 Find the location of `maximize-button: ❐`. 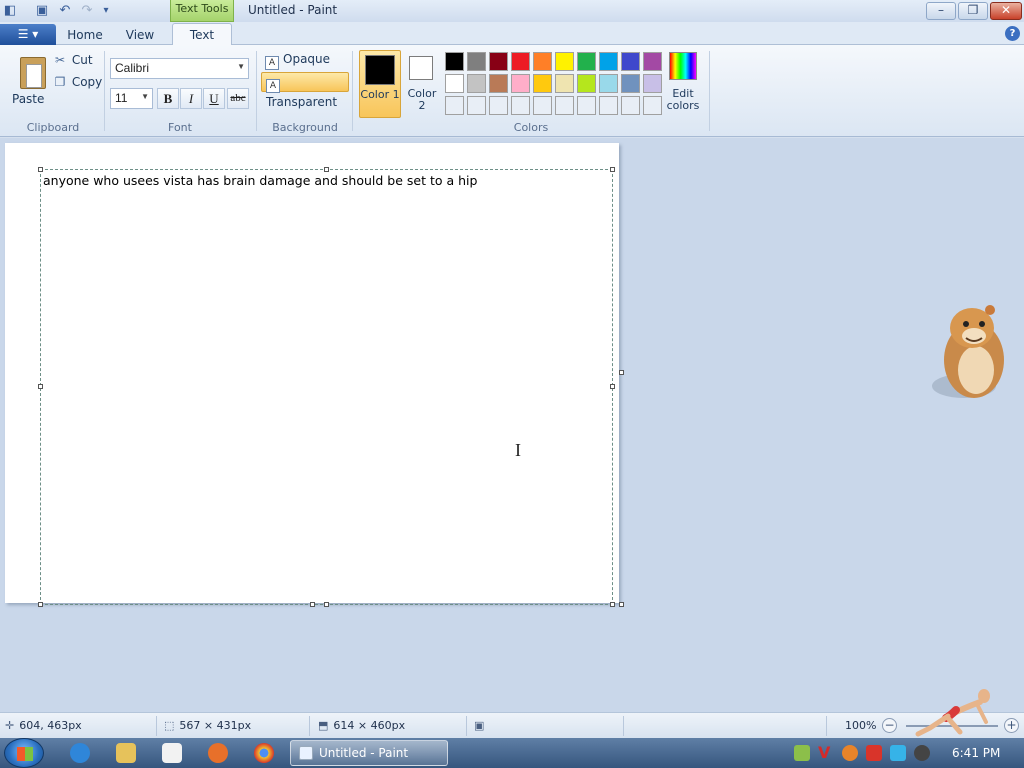

maximize-button: ❐ is located at coordinates (973, 11).